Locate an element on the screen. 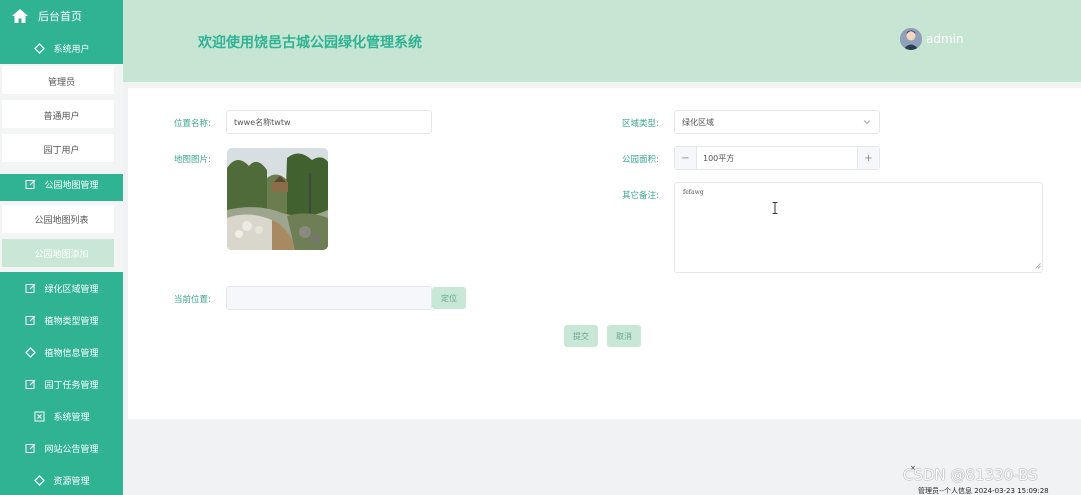 The image size is (1081, 495). sidebar-home-label: 后台首页 is located at coordinates (60, 16).